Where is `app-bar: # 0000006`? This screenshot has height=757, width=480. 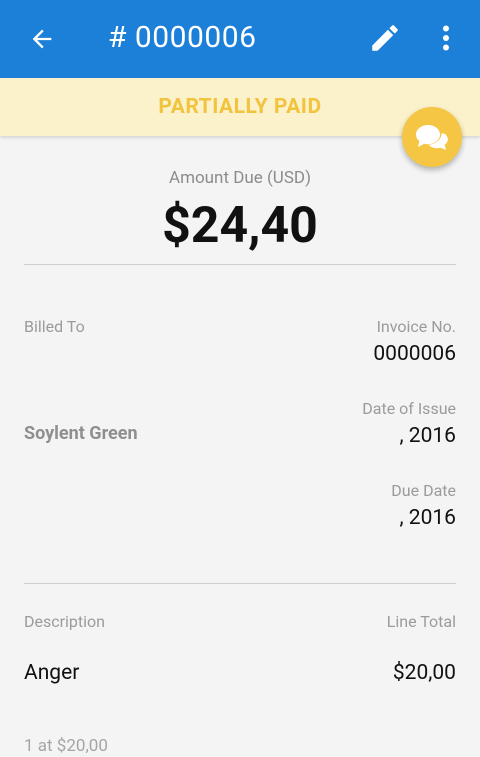 app-bar: # 0000006 is located at coordinates (240, 39).